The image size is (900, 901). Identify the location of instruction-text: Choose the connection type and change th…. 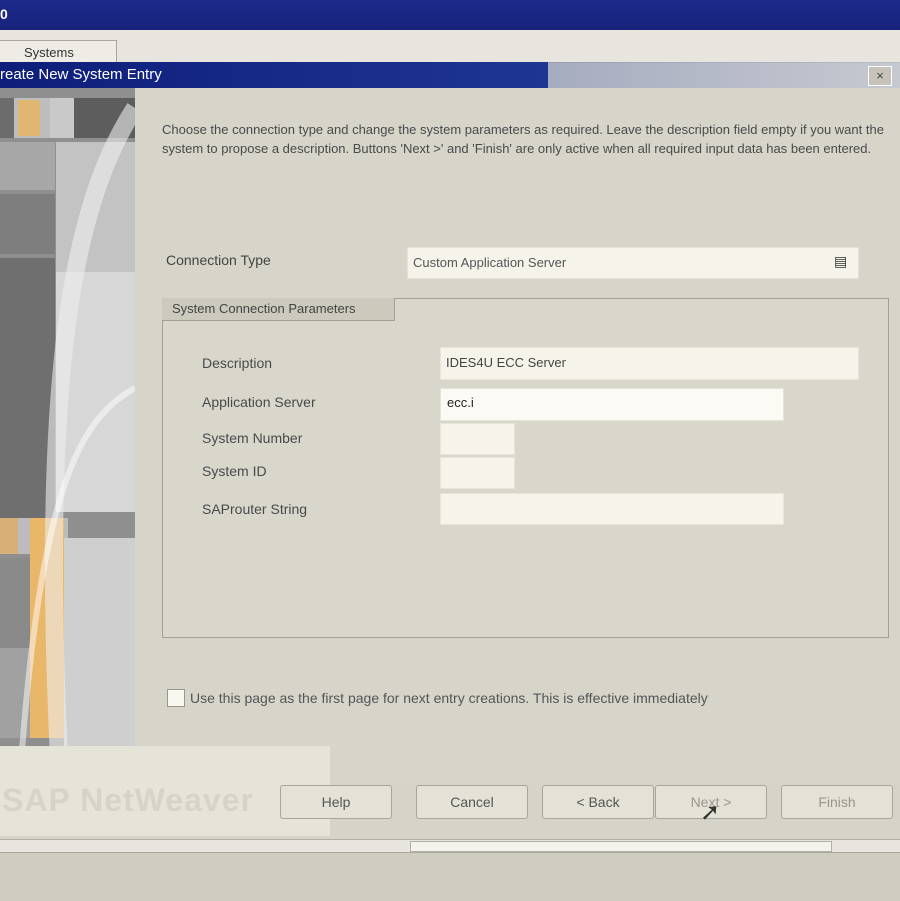
(523, 139).